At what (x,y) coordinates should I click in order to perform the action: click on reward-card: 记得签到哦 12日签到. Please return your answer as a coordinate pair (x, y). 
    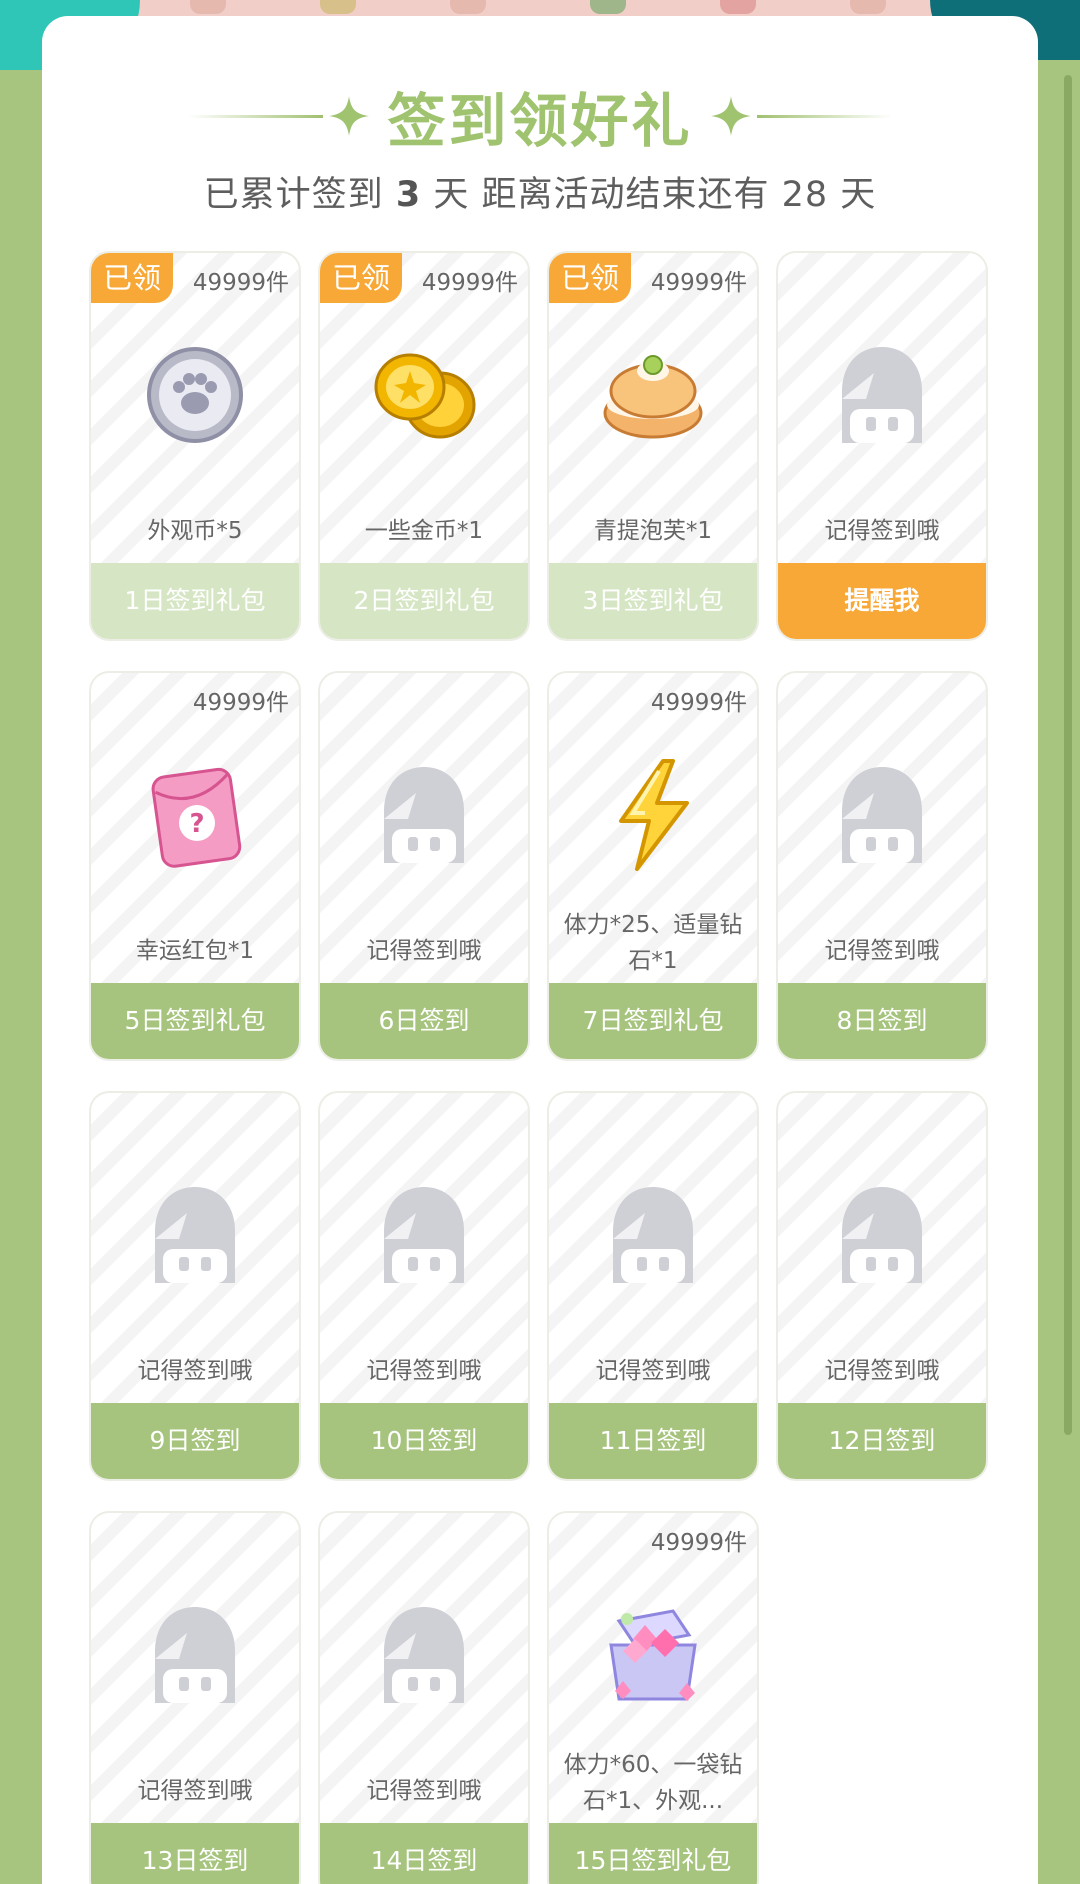
    Looking at the image, I should click on (882, 1286).